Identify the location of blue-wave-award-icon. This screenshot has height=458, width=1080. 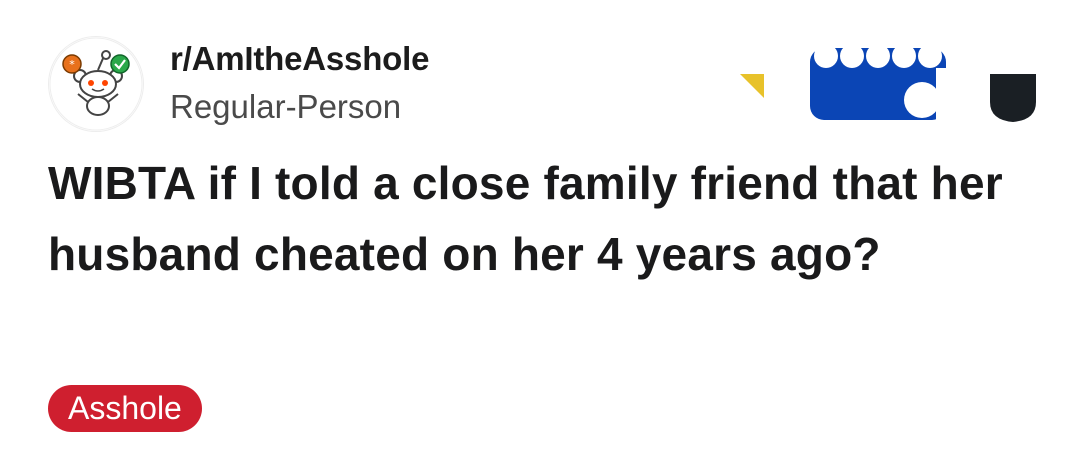
(878, 82).